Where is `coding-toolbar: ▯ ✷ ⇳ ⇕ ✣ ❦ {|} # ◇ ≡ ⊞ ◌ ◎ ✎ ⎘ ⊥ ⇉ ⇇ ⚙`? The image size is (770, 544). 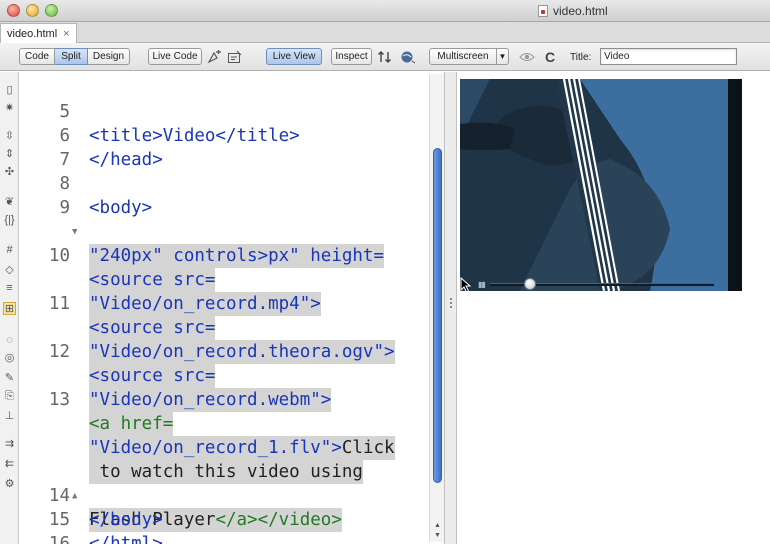 coding-toolbar: ▯ ✷ ⇳ ⇕ ✣ ❦ {|} # ◇ ≡ ⊞ ◌ ◎ ✎ ⎘ ⊥ ⇉ ⇇ ⚙ is located at coordinates (9, 308).